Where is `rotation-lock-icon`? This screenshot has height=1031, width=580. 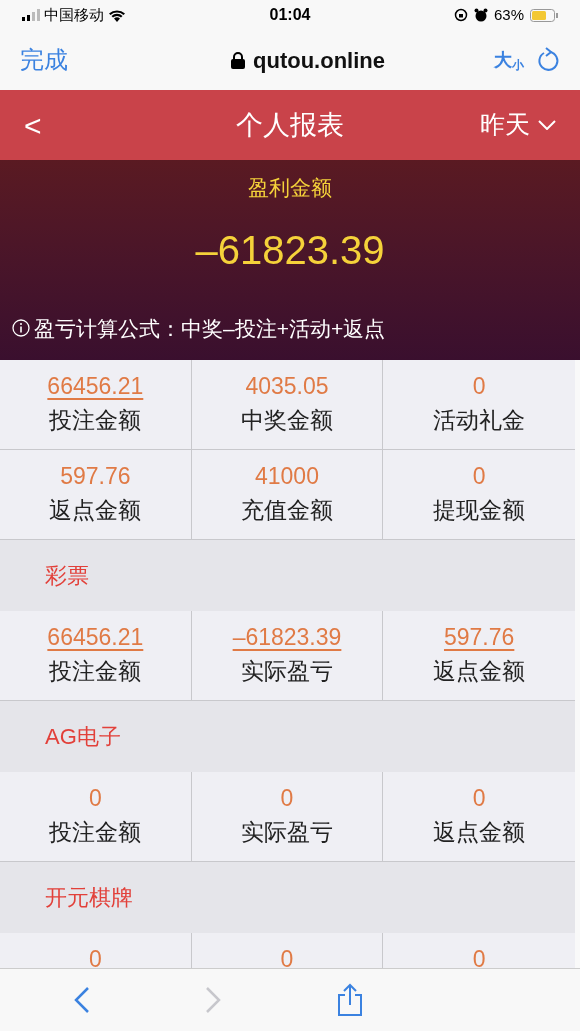 rotation-lock-icon is located at coordinates (460, 15).